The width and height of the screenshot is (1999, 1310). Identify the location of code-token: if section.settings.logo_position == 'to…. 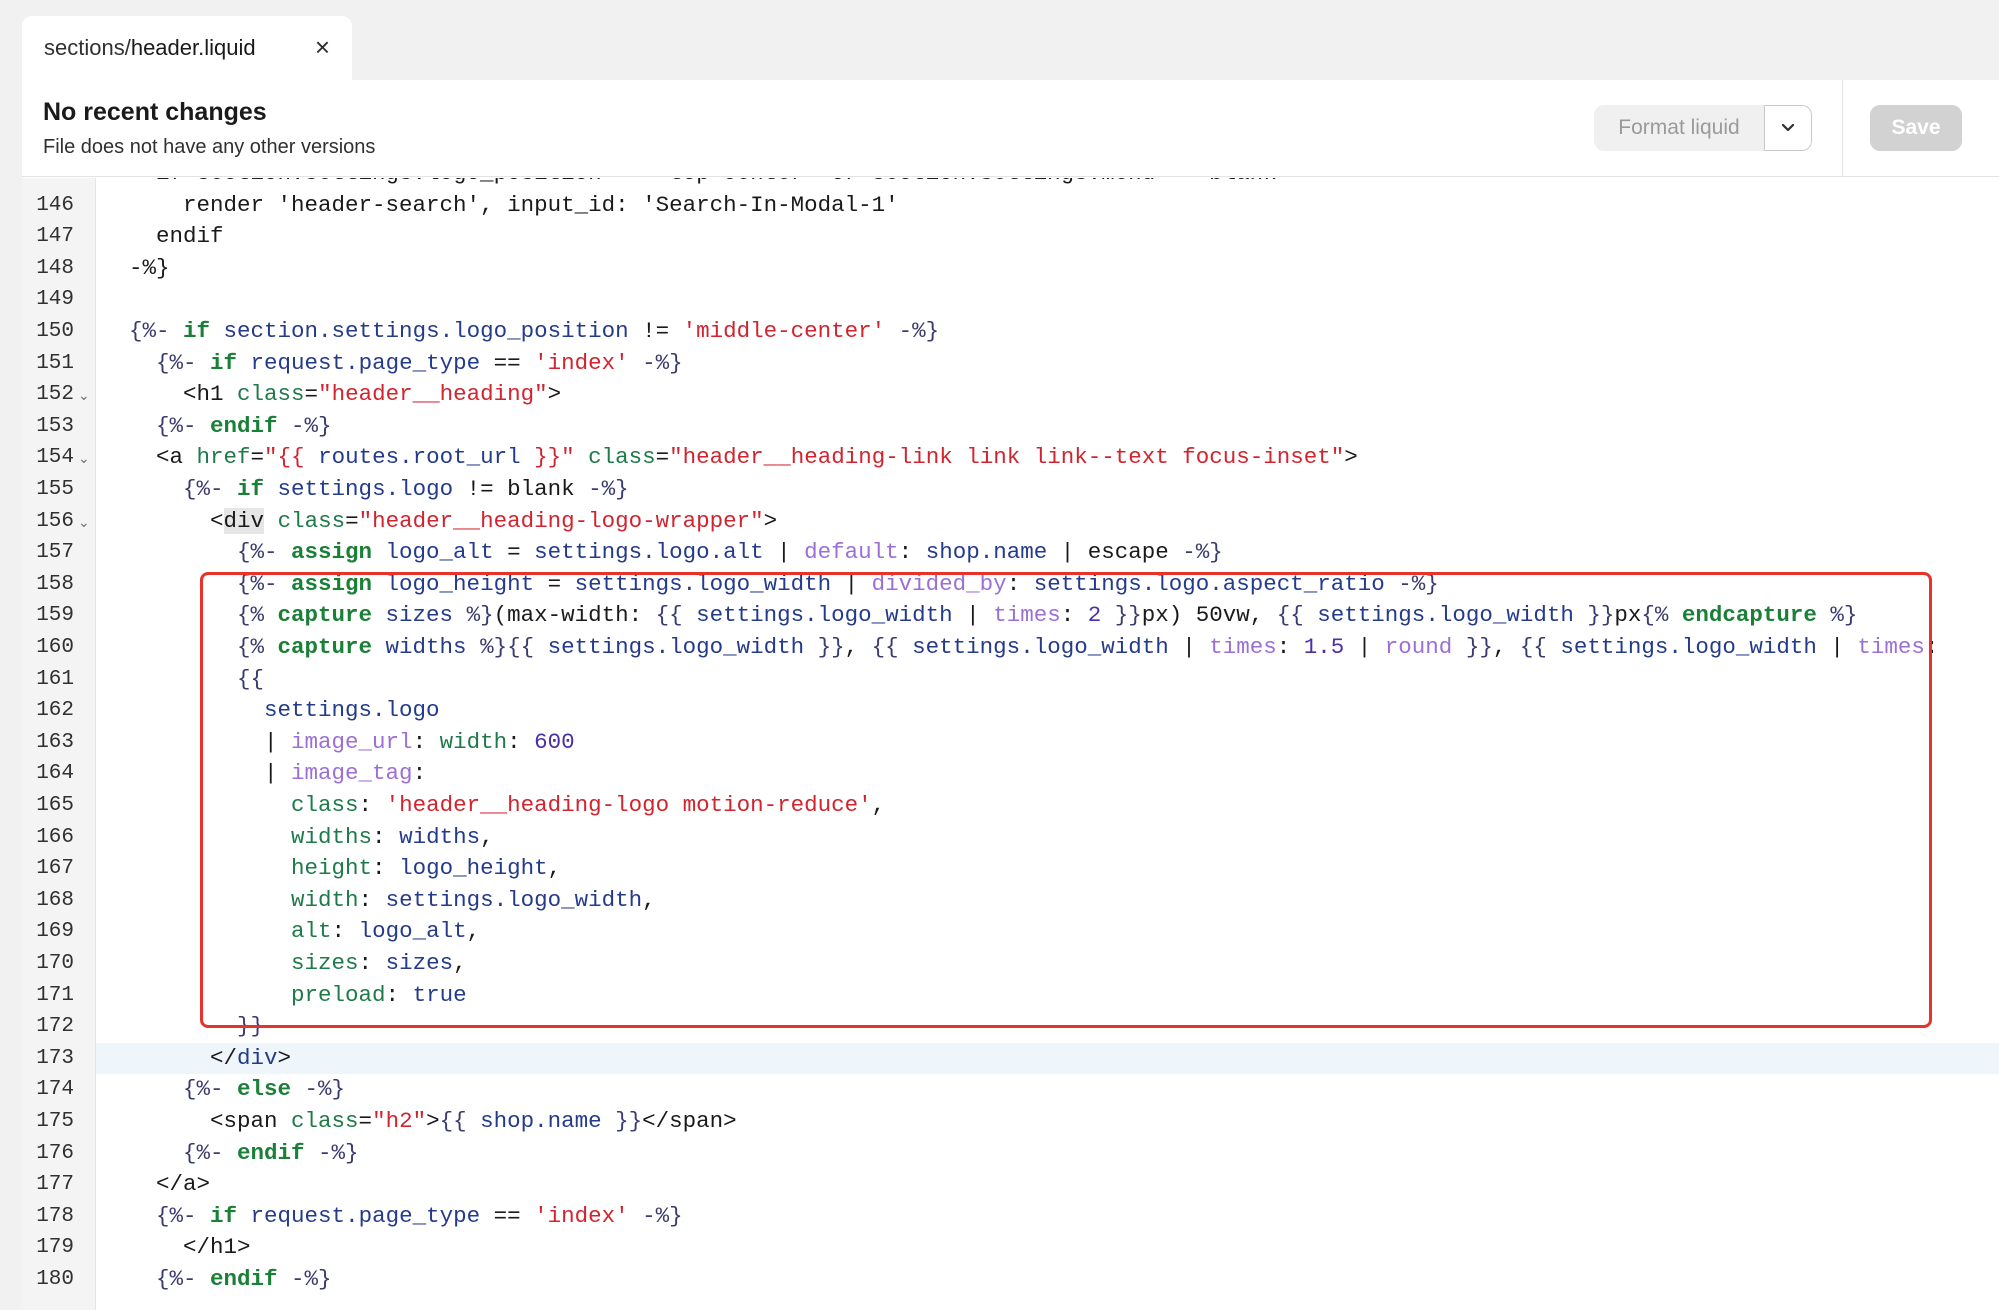
(689, 182).